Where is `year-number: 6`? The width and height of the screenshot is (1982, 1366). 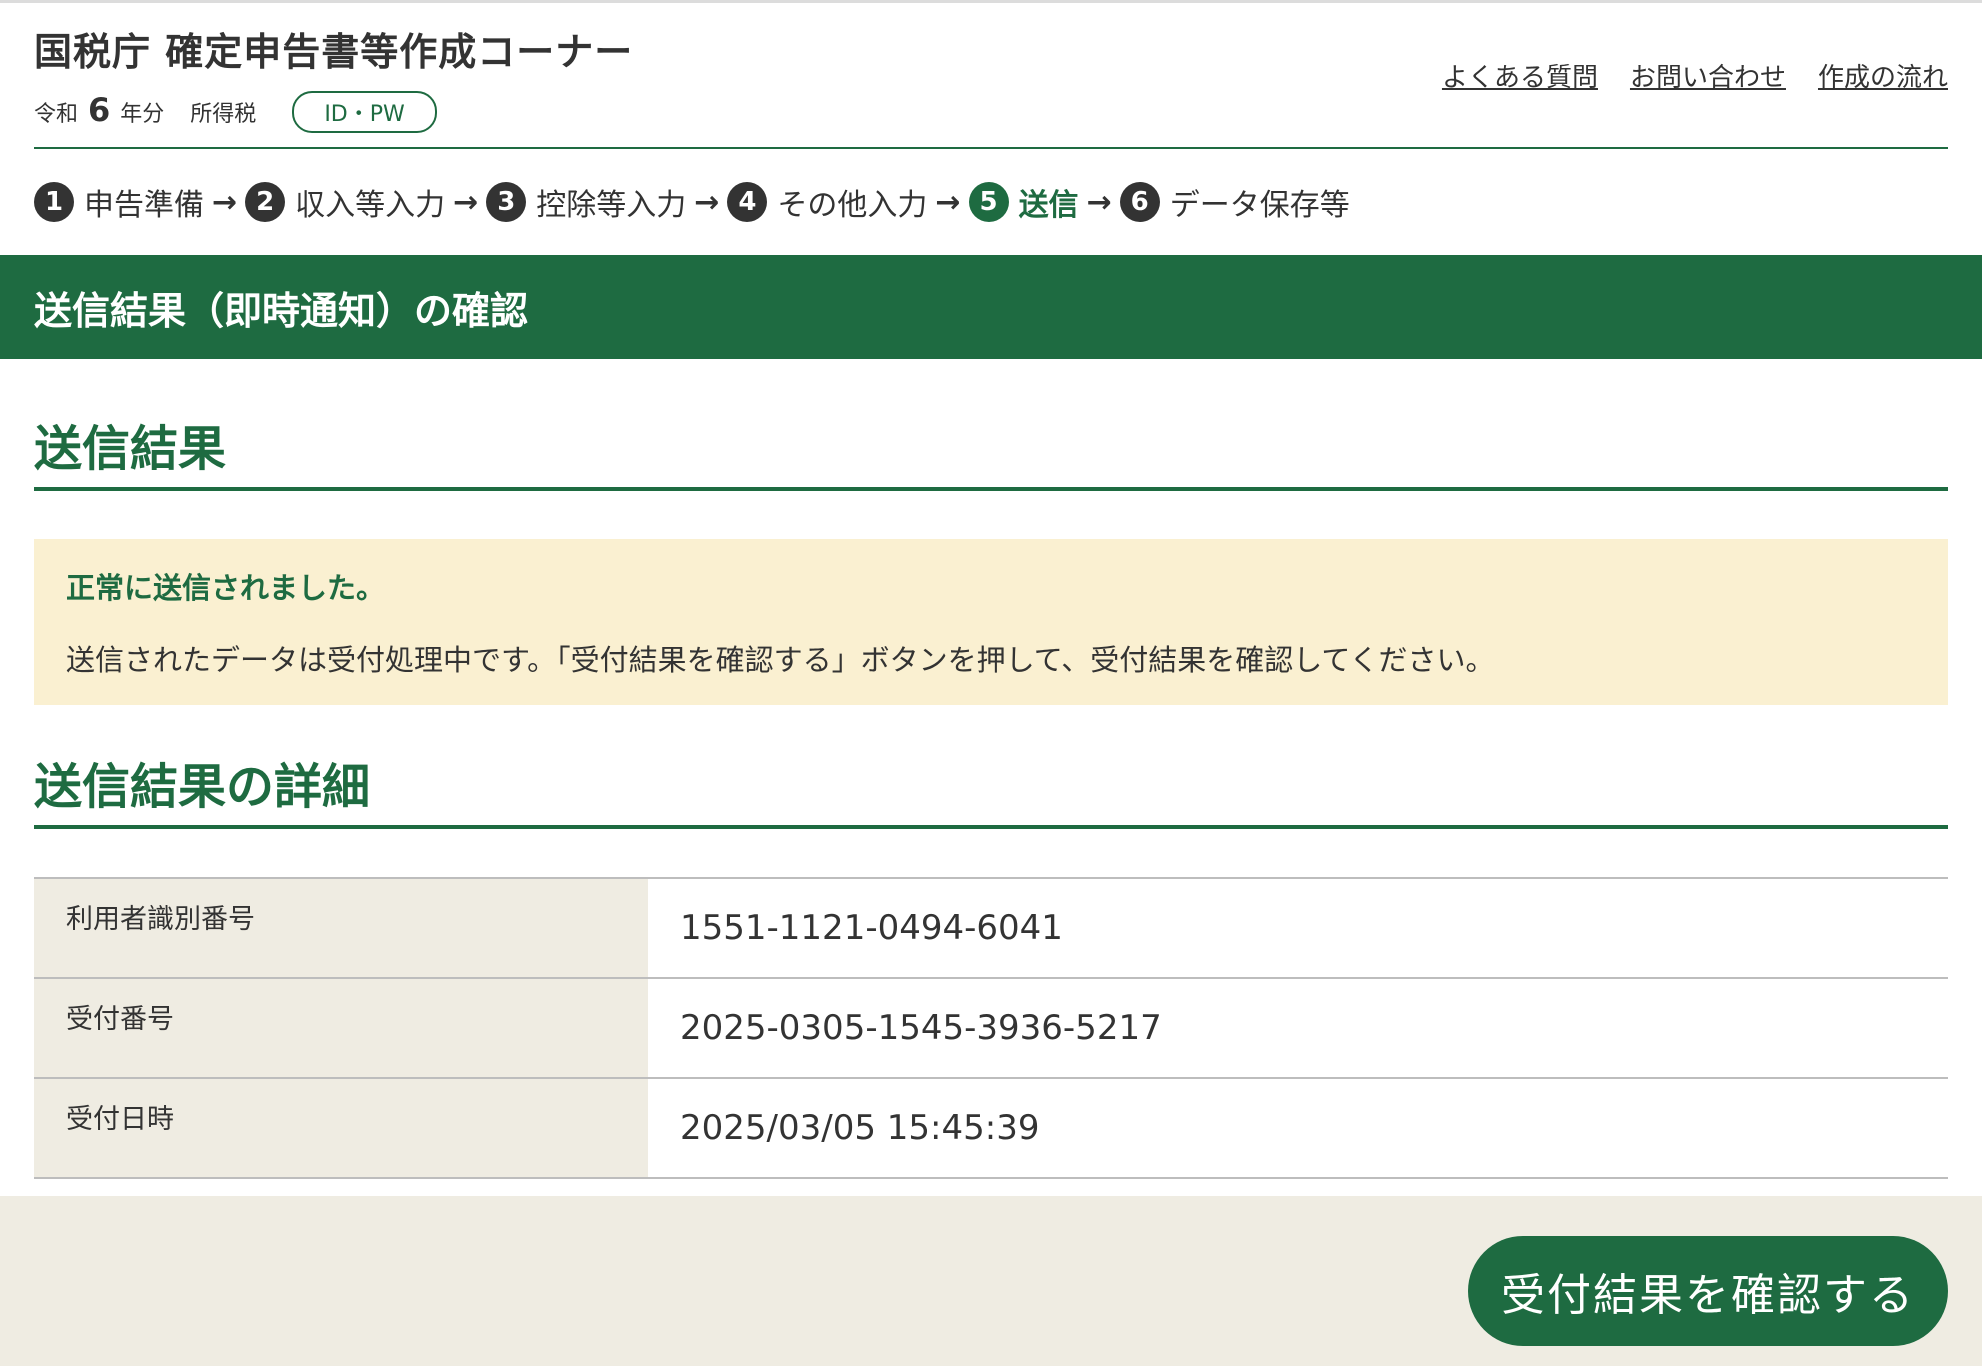
year-number: 6 is located at coordinates (99, 110).